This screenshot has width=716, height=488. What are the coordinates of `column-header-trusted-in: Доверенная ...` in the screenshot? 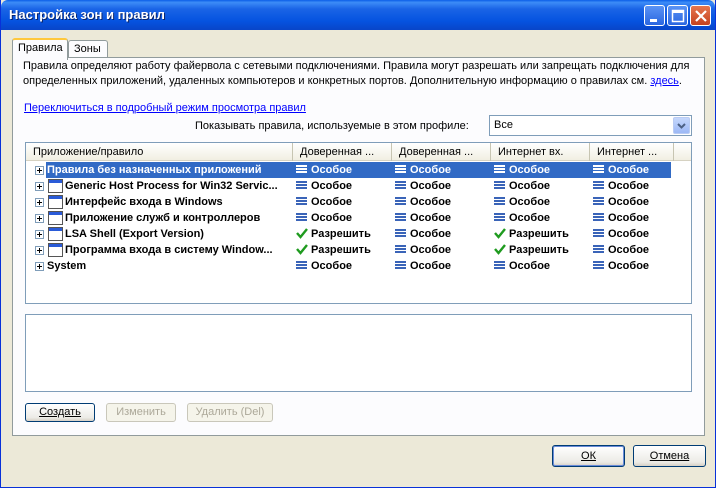 It's located at (342, 152).